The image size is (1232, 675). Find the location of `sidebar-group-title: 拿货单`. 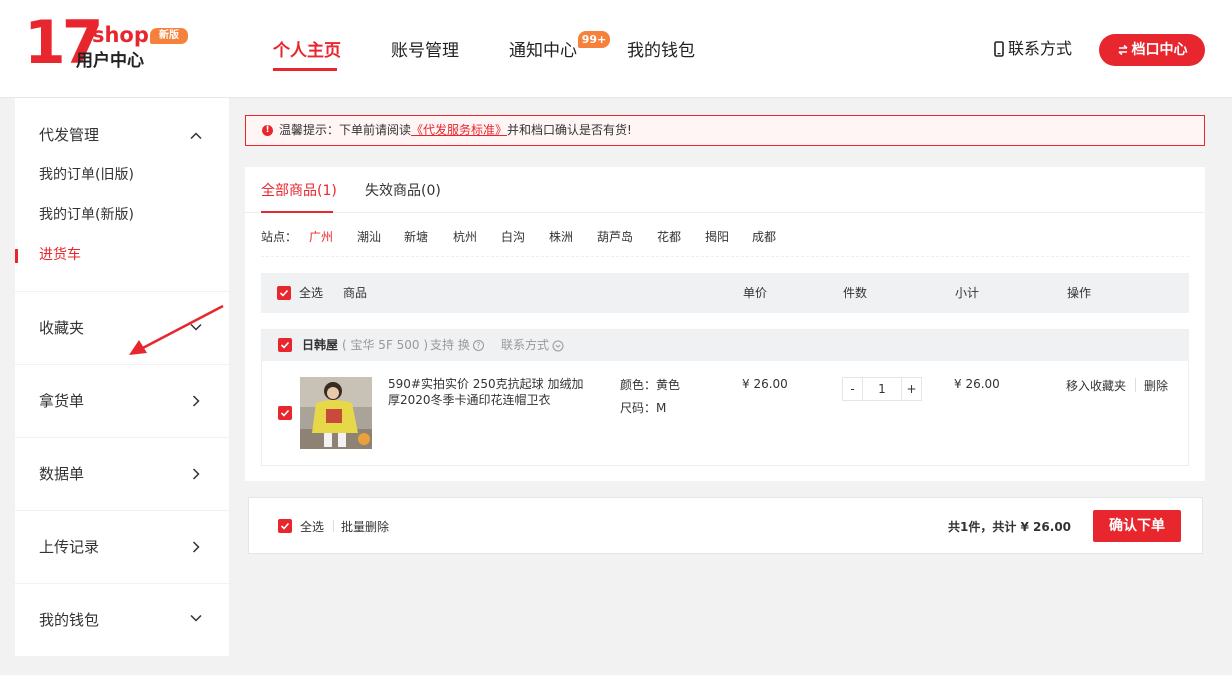

sidebar-group-title: 拿货单 is located at coordinates (62, 401).